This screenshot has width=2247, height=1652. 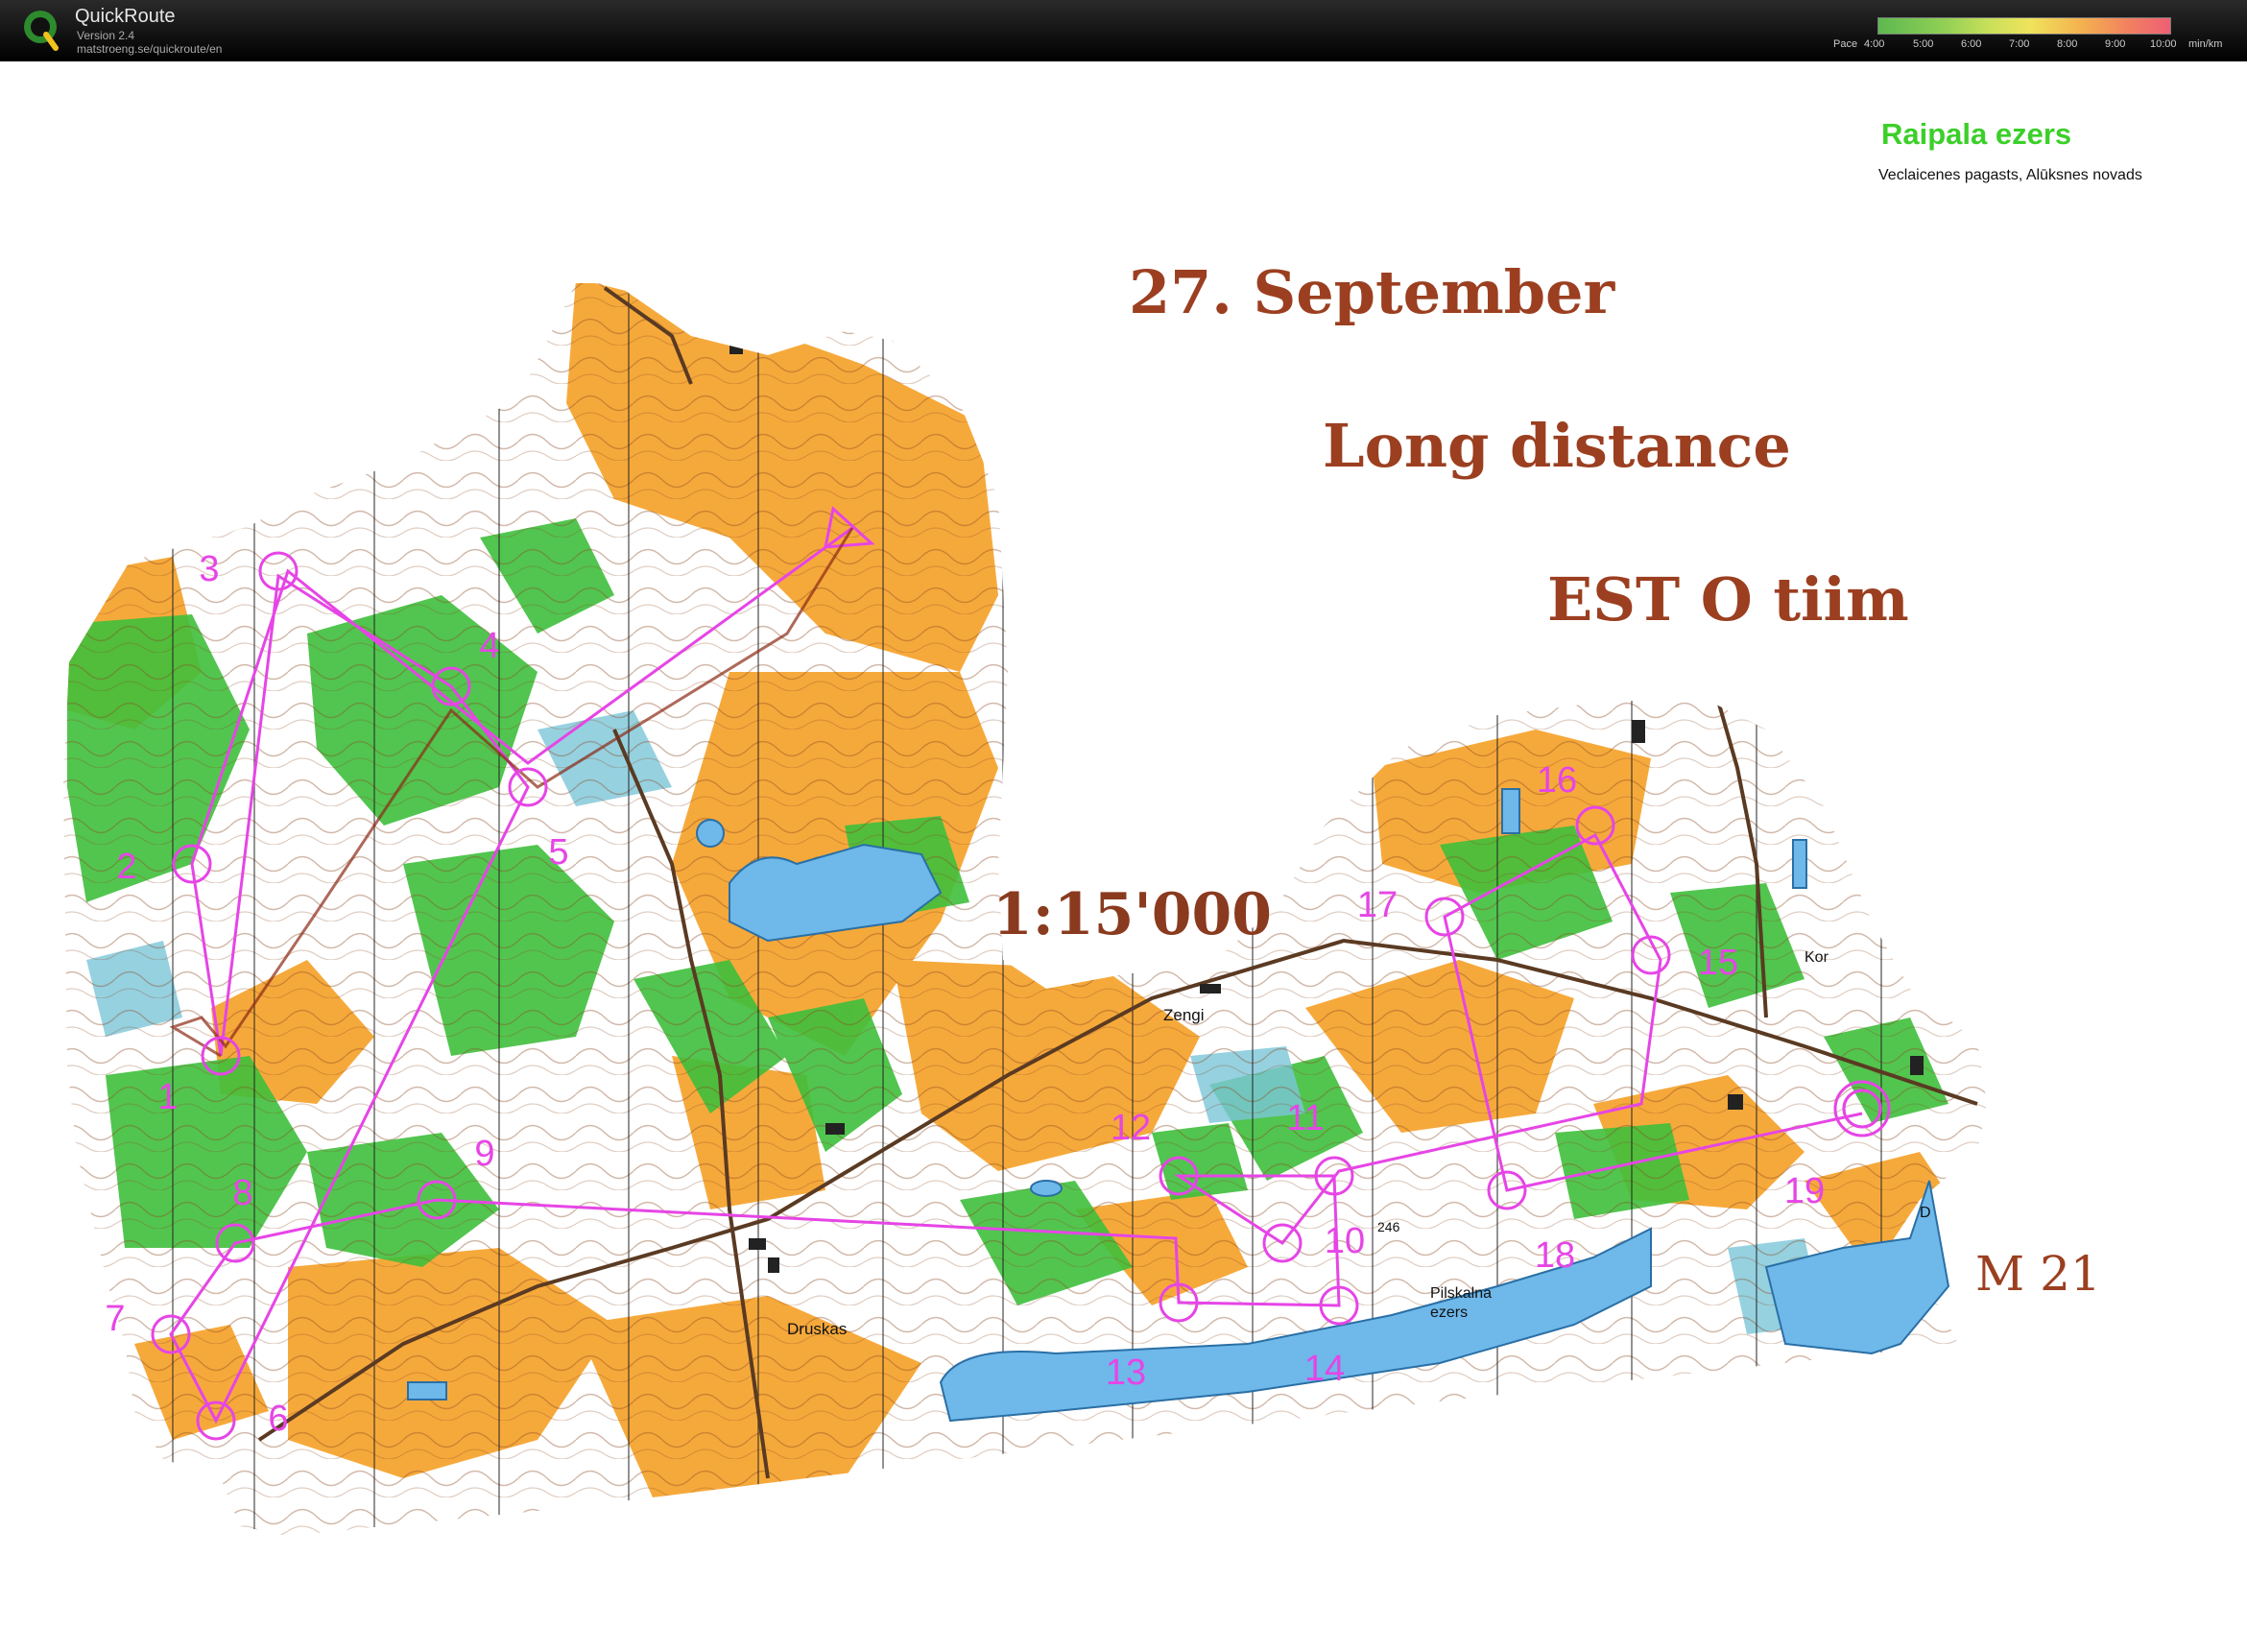 I want to click on control-number: 16, so click(x=1557, y=780).